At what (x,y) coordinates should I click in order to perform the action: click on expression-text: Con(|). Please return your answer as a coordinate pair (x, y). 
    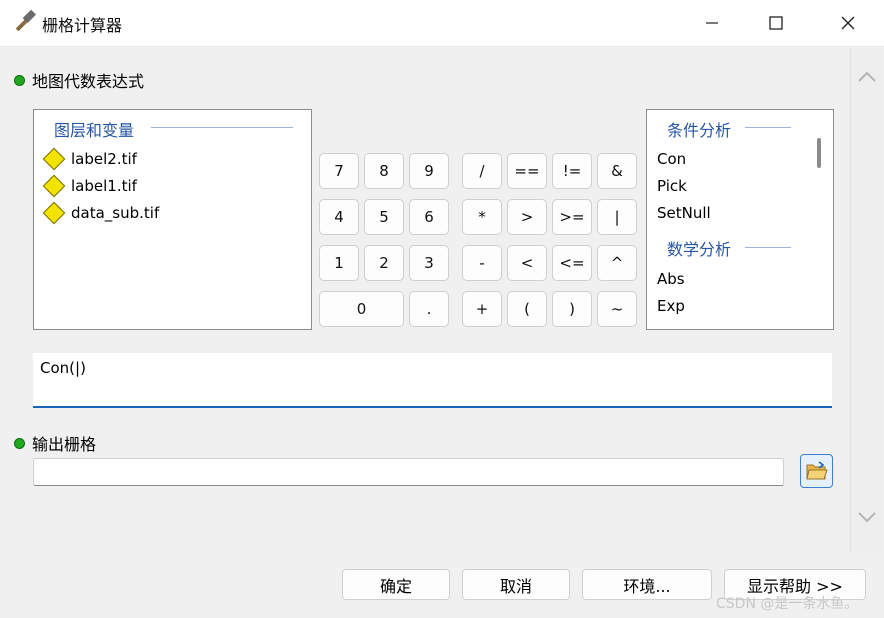
    Looking at the image, I should click on (63, 368).